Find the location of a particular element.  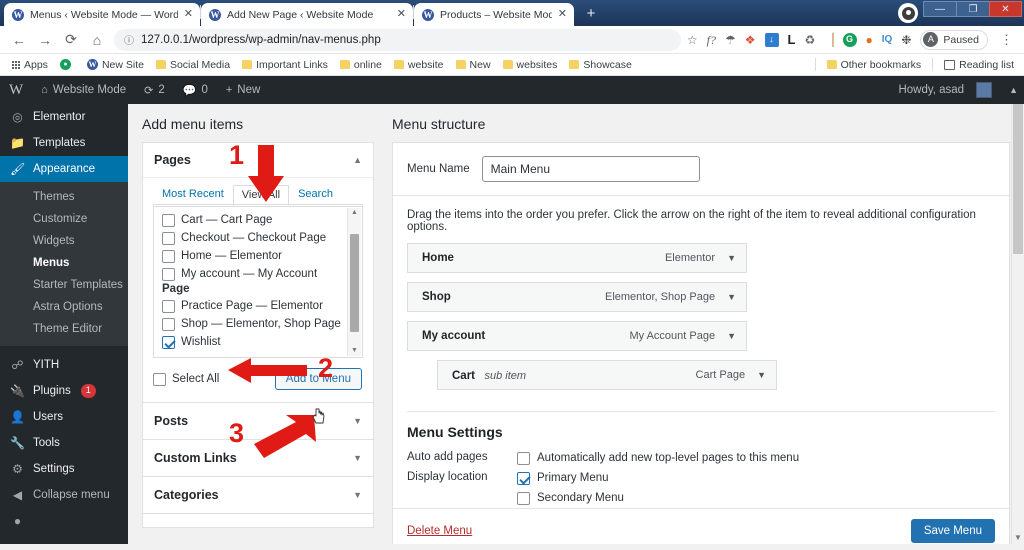

bookmark-new-site: W New Site is located at coordinates (115, 65).